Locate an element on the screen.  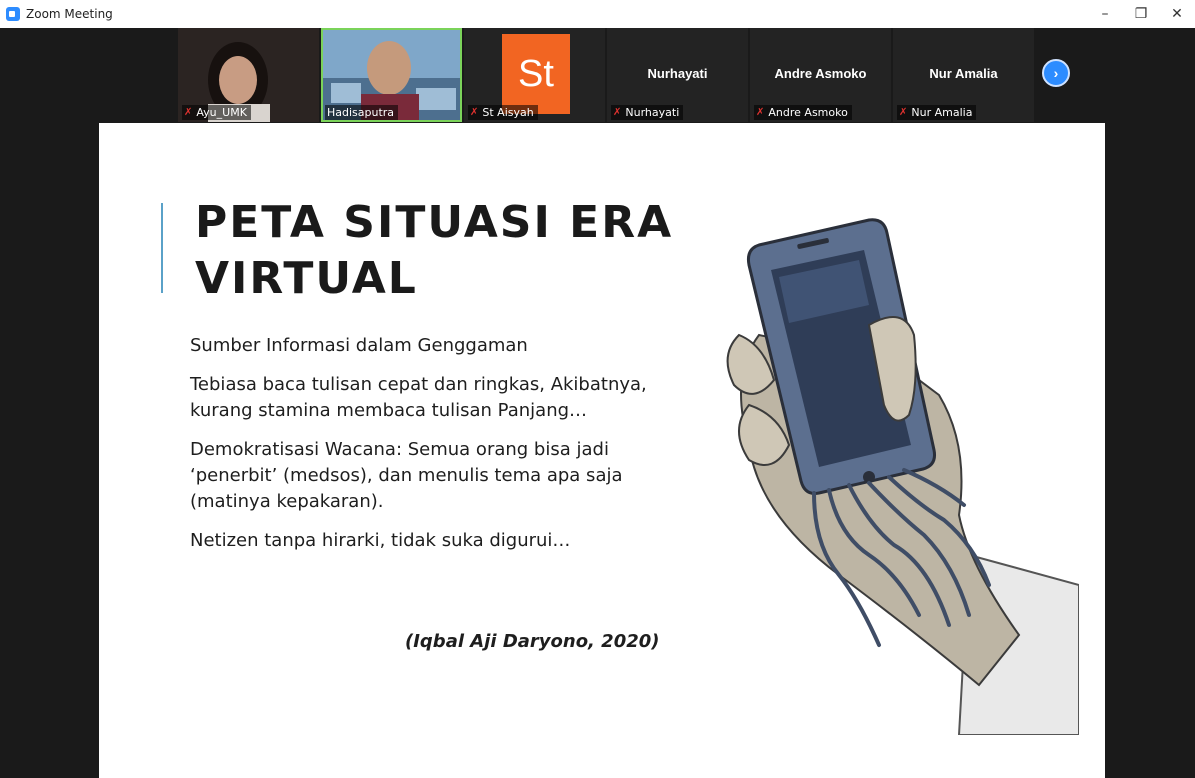
participant-label: ✗ Nurhayati is located at coordinates (647, 112).